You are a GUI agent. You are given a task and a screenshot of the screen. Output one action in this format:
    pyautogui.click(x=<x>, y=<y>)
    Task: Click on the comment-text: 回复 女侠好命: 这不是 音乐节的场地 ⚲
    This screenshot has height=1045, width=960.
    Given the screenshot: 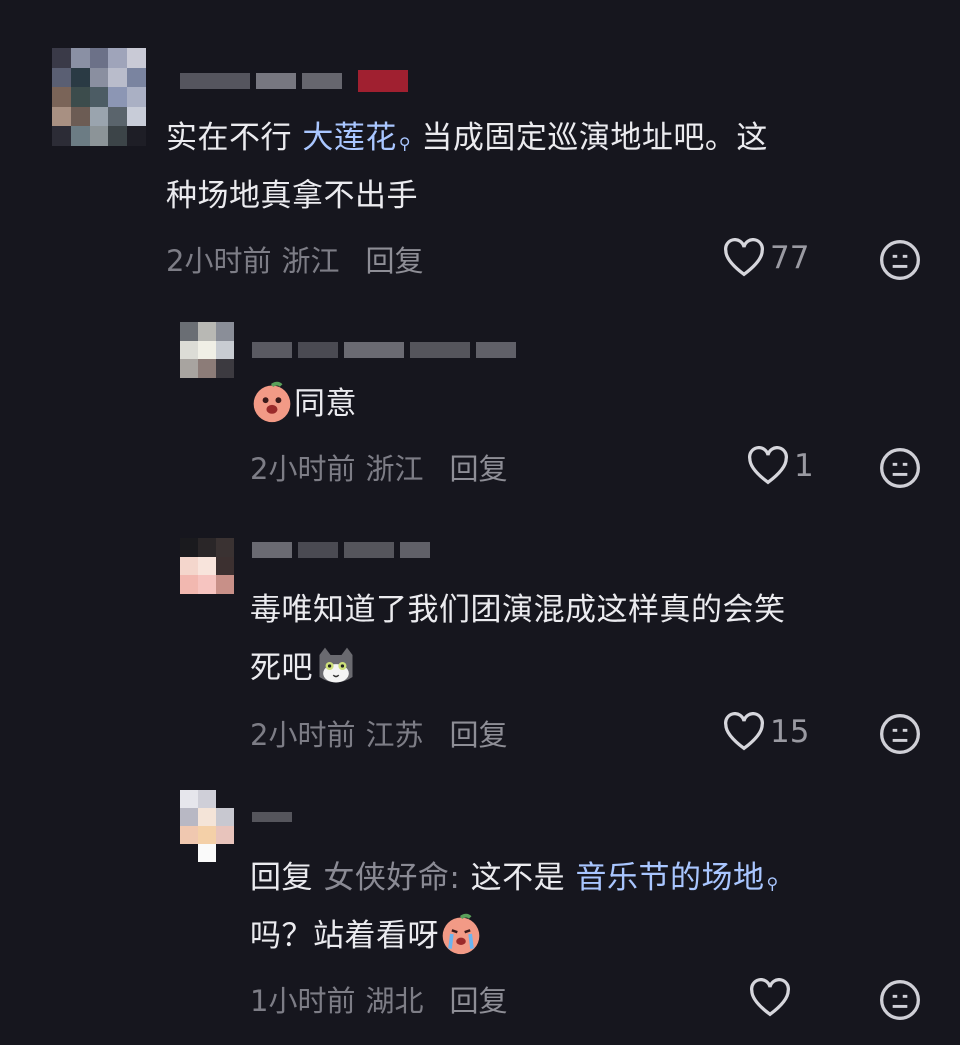 What is the action you would take?
    pyautogui.click(x=514, y=881)
    